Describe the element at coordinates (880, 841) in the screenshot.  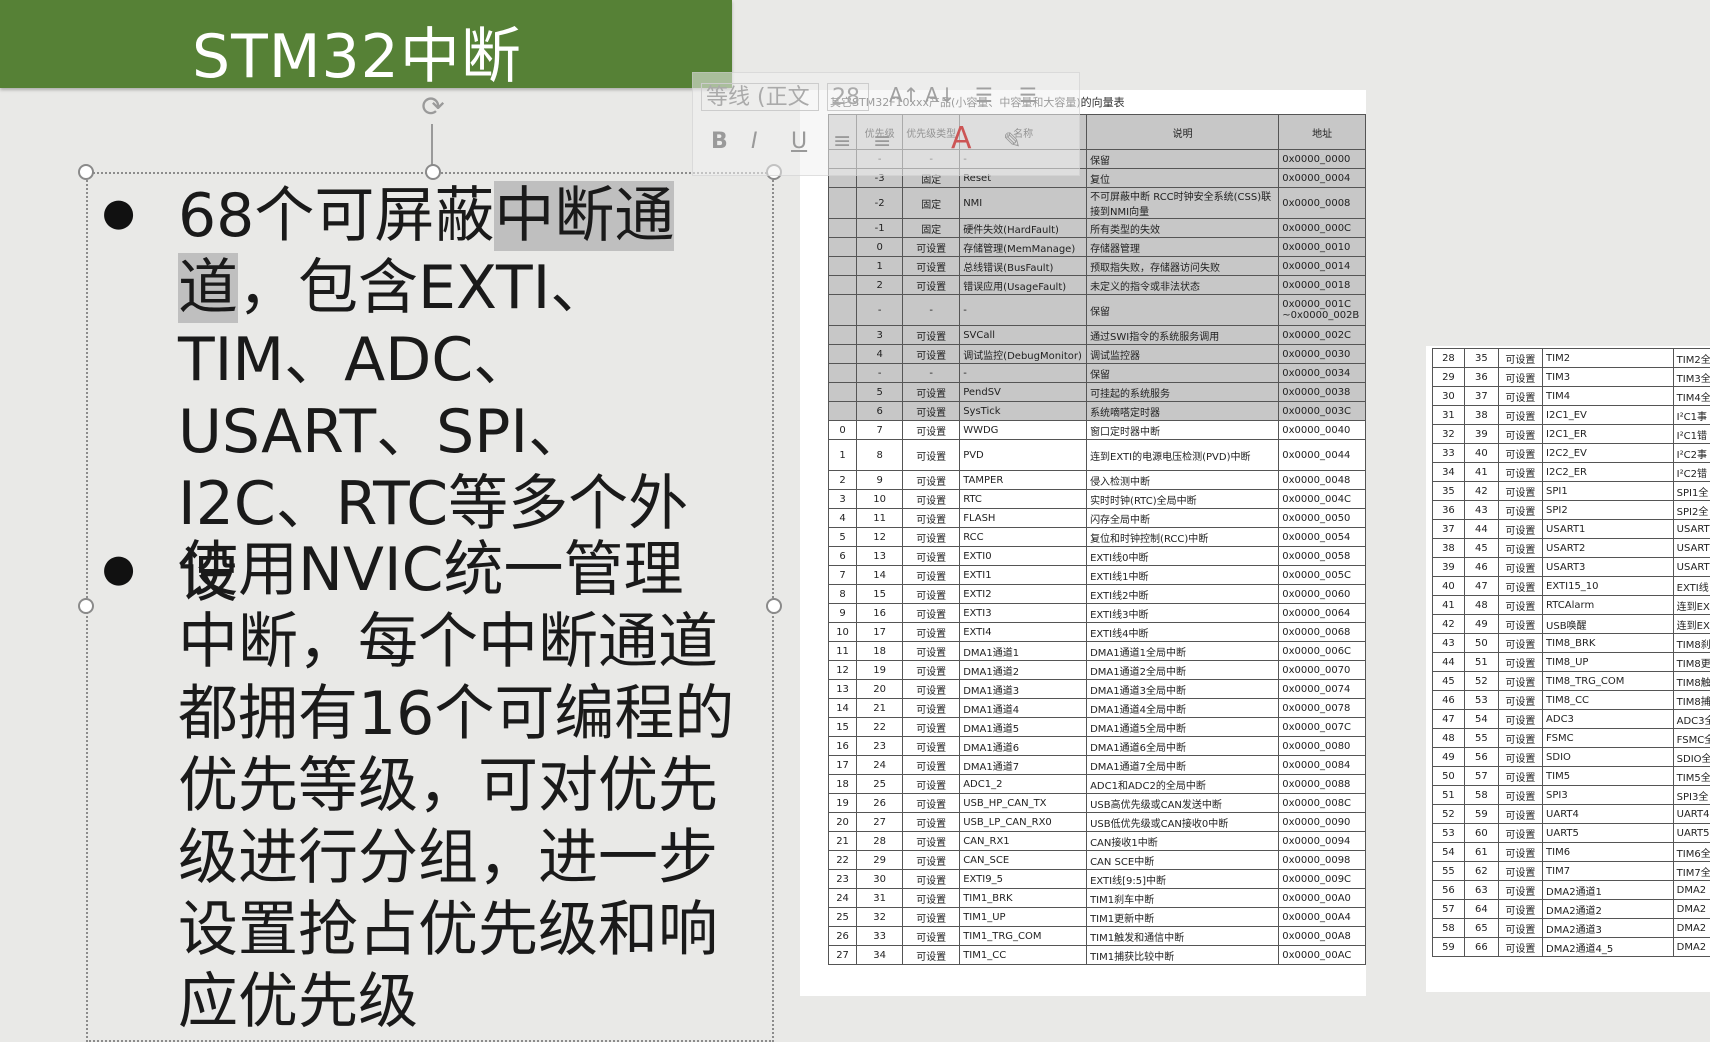
I see `table-cell: 28` at that location.